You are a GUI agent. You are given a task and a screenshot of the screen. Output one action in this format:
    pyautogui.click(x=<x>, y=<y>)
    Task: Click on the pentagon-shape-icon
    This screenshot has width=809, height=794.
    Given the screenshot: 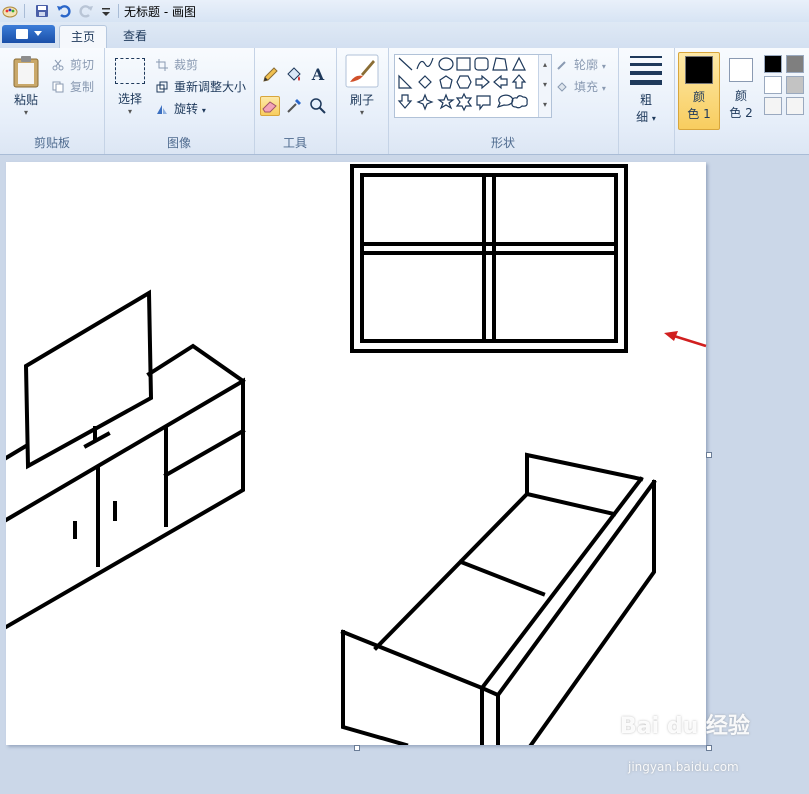 What is the action you would take?
    pyautogui.click(x=446, y=82)
    